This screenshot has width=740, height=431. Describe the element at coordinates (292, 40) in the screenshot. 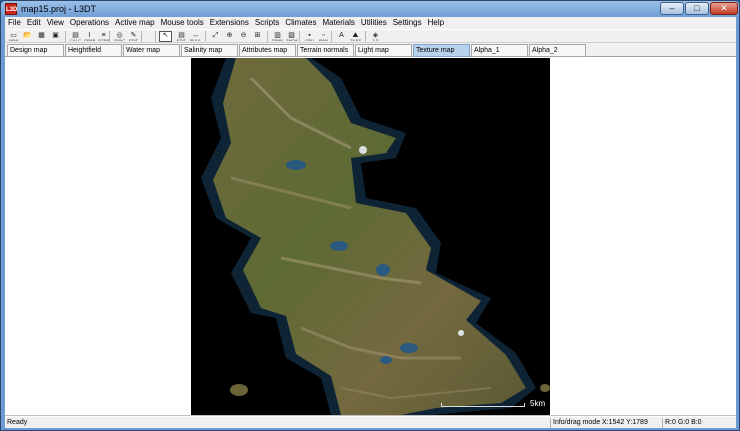

I see `show-map-icon-label: SHOW` at that location.